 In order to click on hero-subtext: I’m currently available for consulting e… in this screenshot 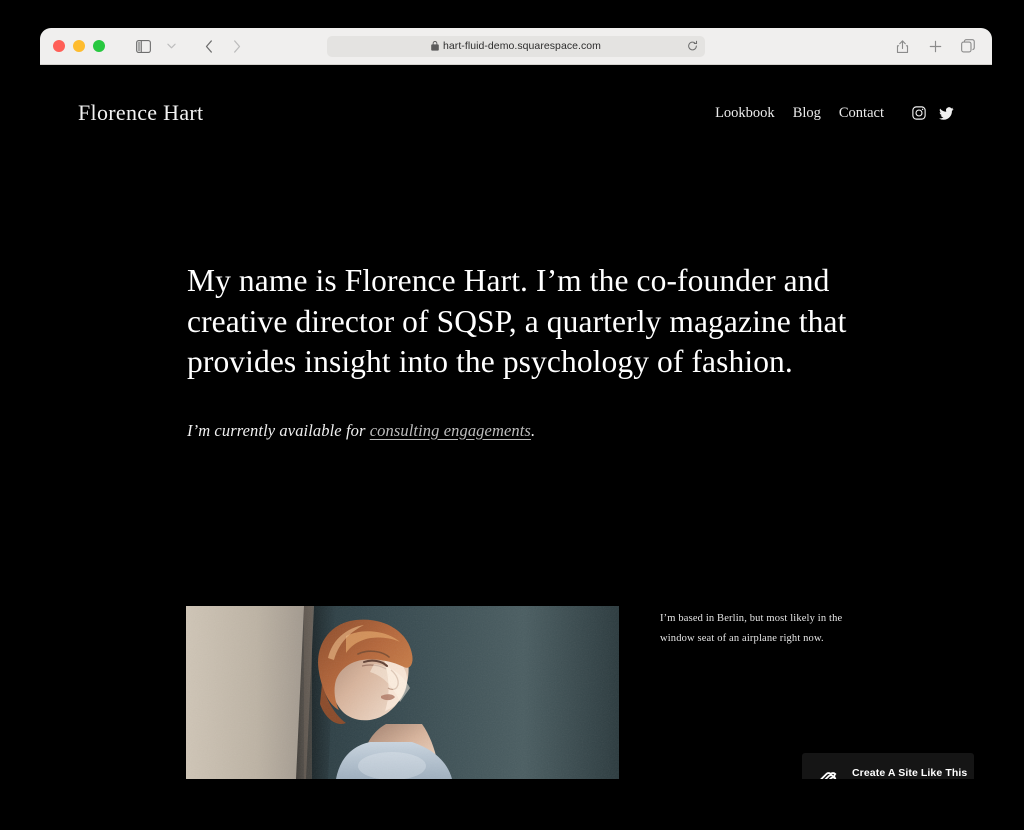, I will do `click(527, 412)`.